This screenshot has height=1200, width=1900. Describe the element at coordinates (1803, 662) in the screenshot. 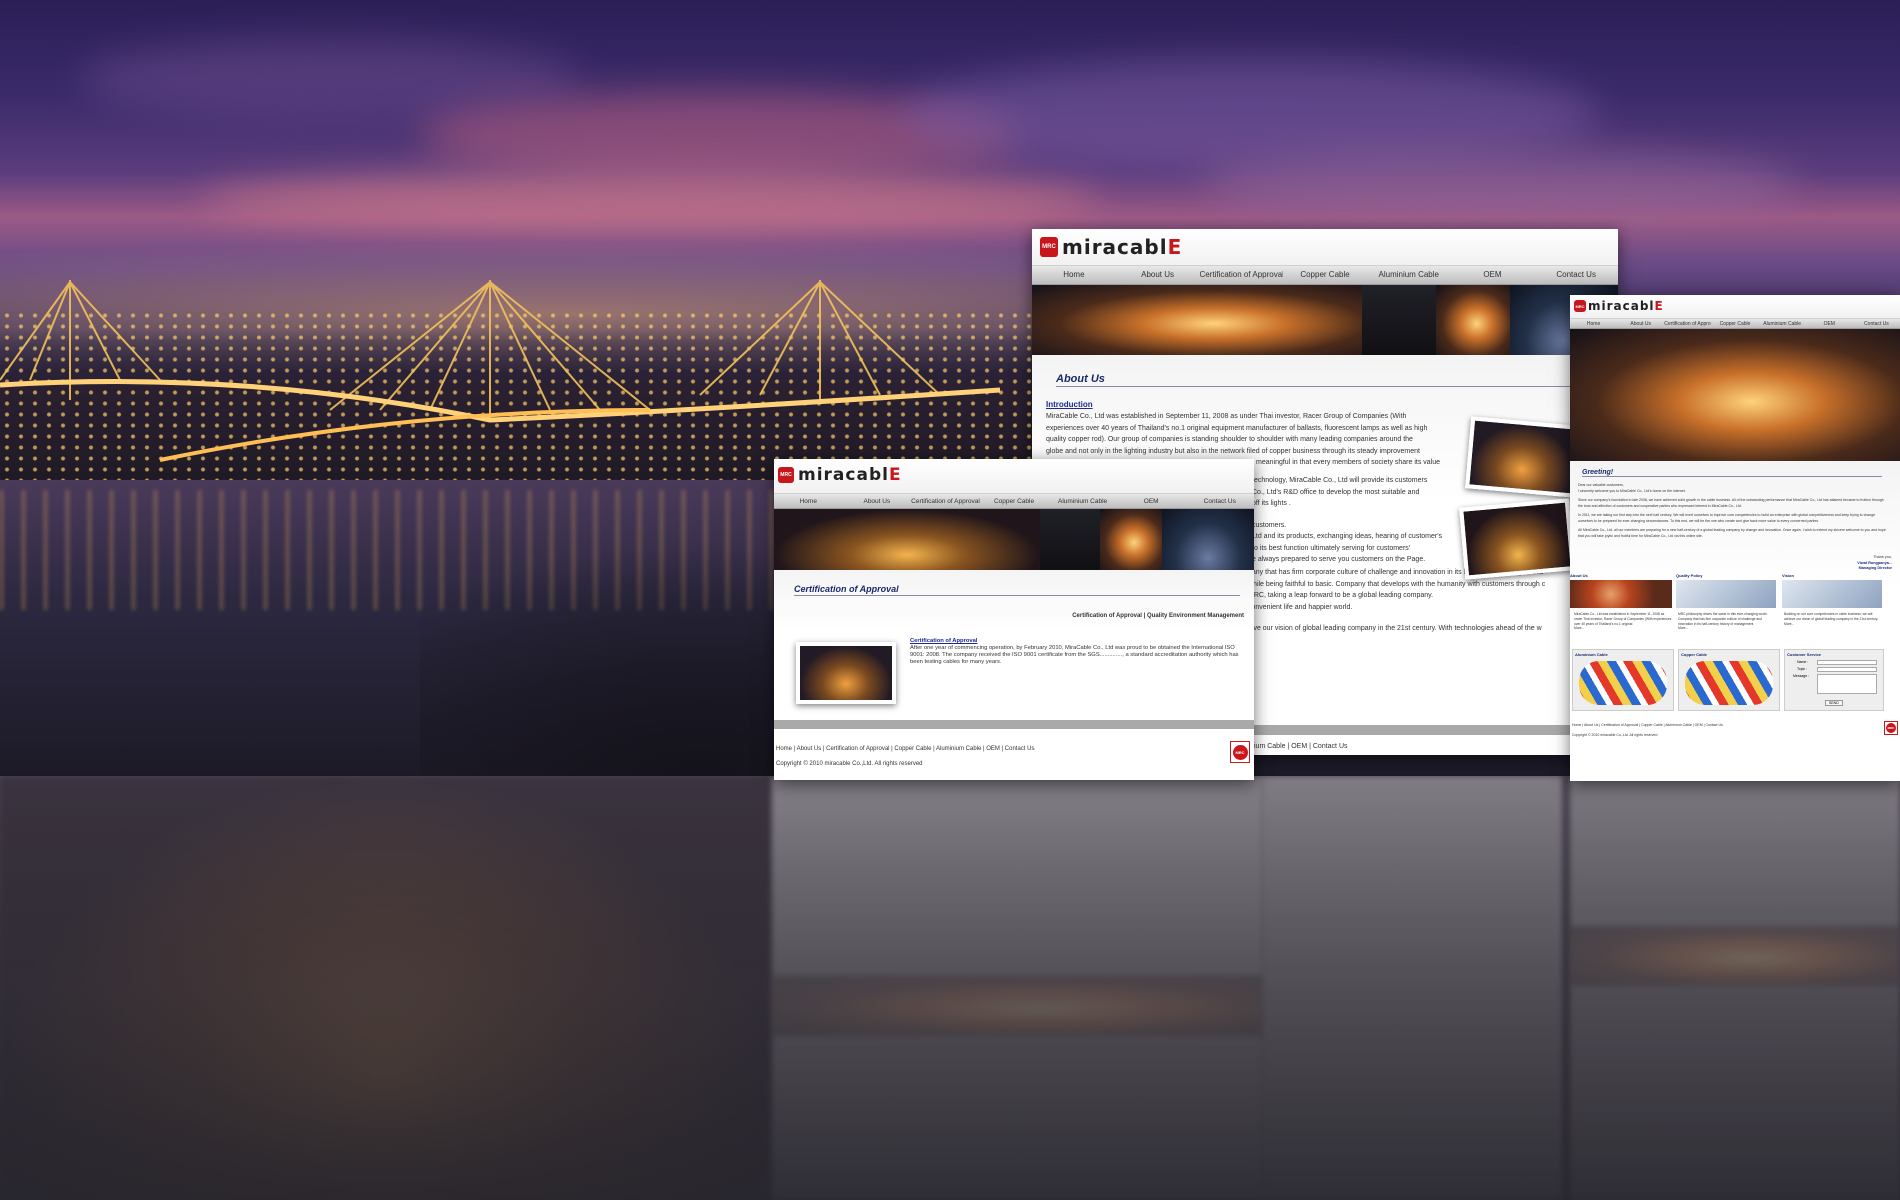

I see `form-label-name: Name :` at that location.